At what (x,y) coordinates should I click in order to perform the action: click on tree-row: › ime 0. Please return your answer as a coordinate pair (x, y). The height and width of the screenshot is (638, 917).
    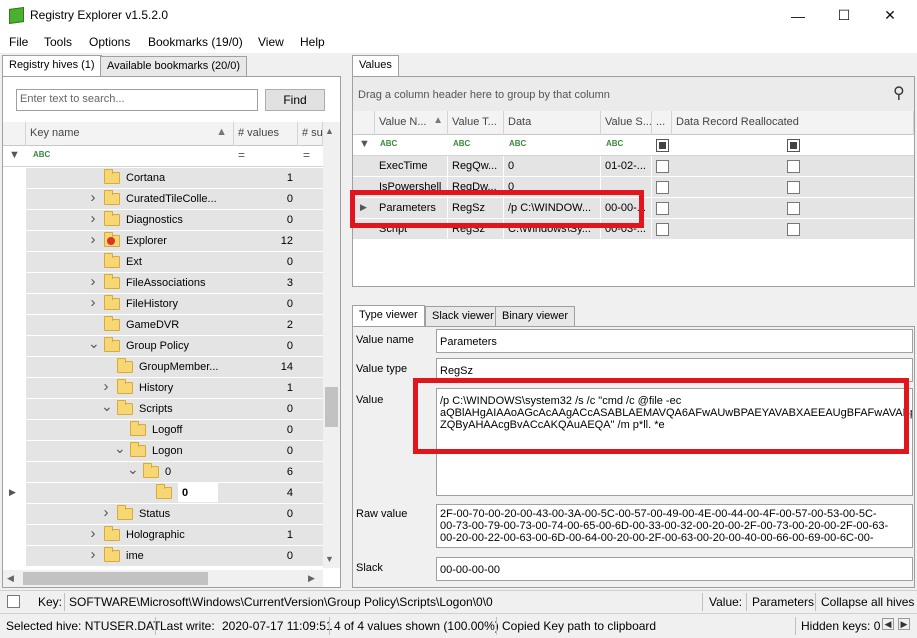
    Looking at the image, I should click on (174, 556).